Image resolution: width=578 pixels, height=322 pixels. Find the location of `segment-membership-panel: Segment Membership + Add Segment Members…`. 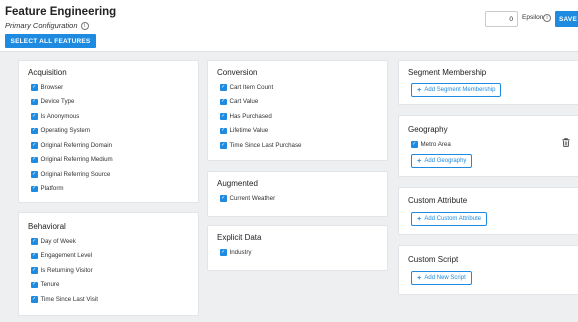

segment-membership-panel: Segment Membership + Add Segment Members… is located at coordinates (488, 82).